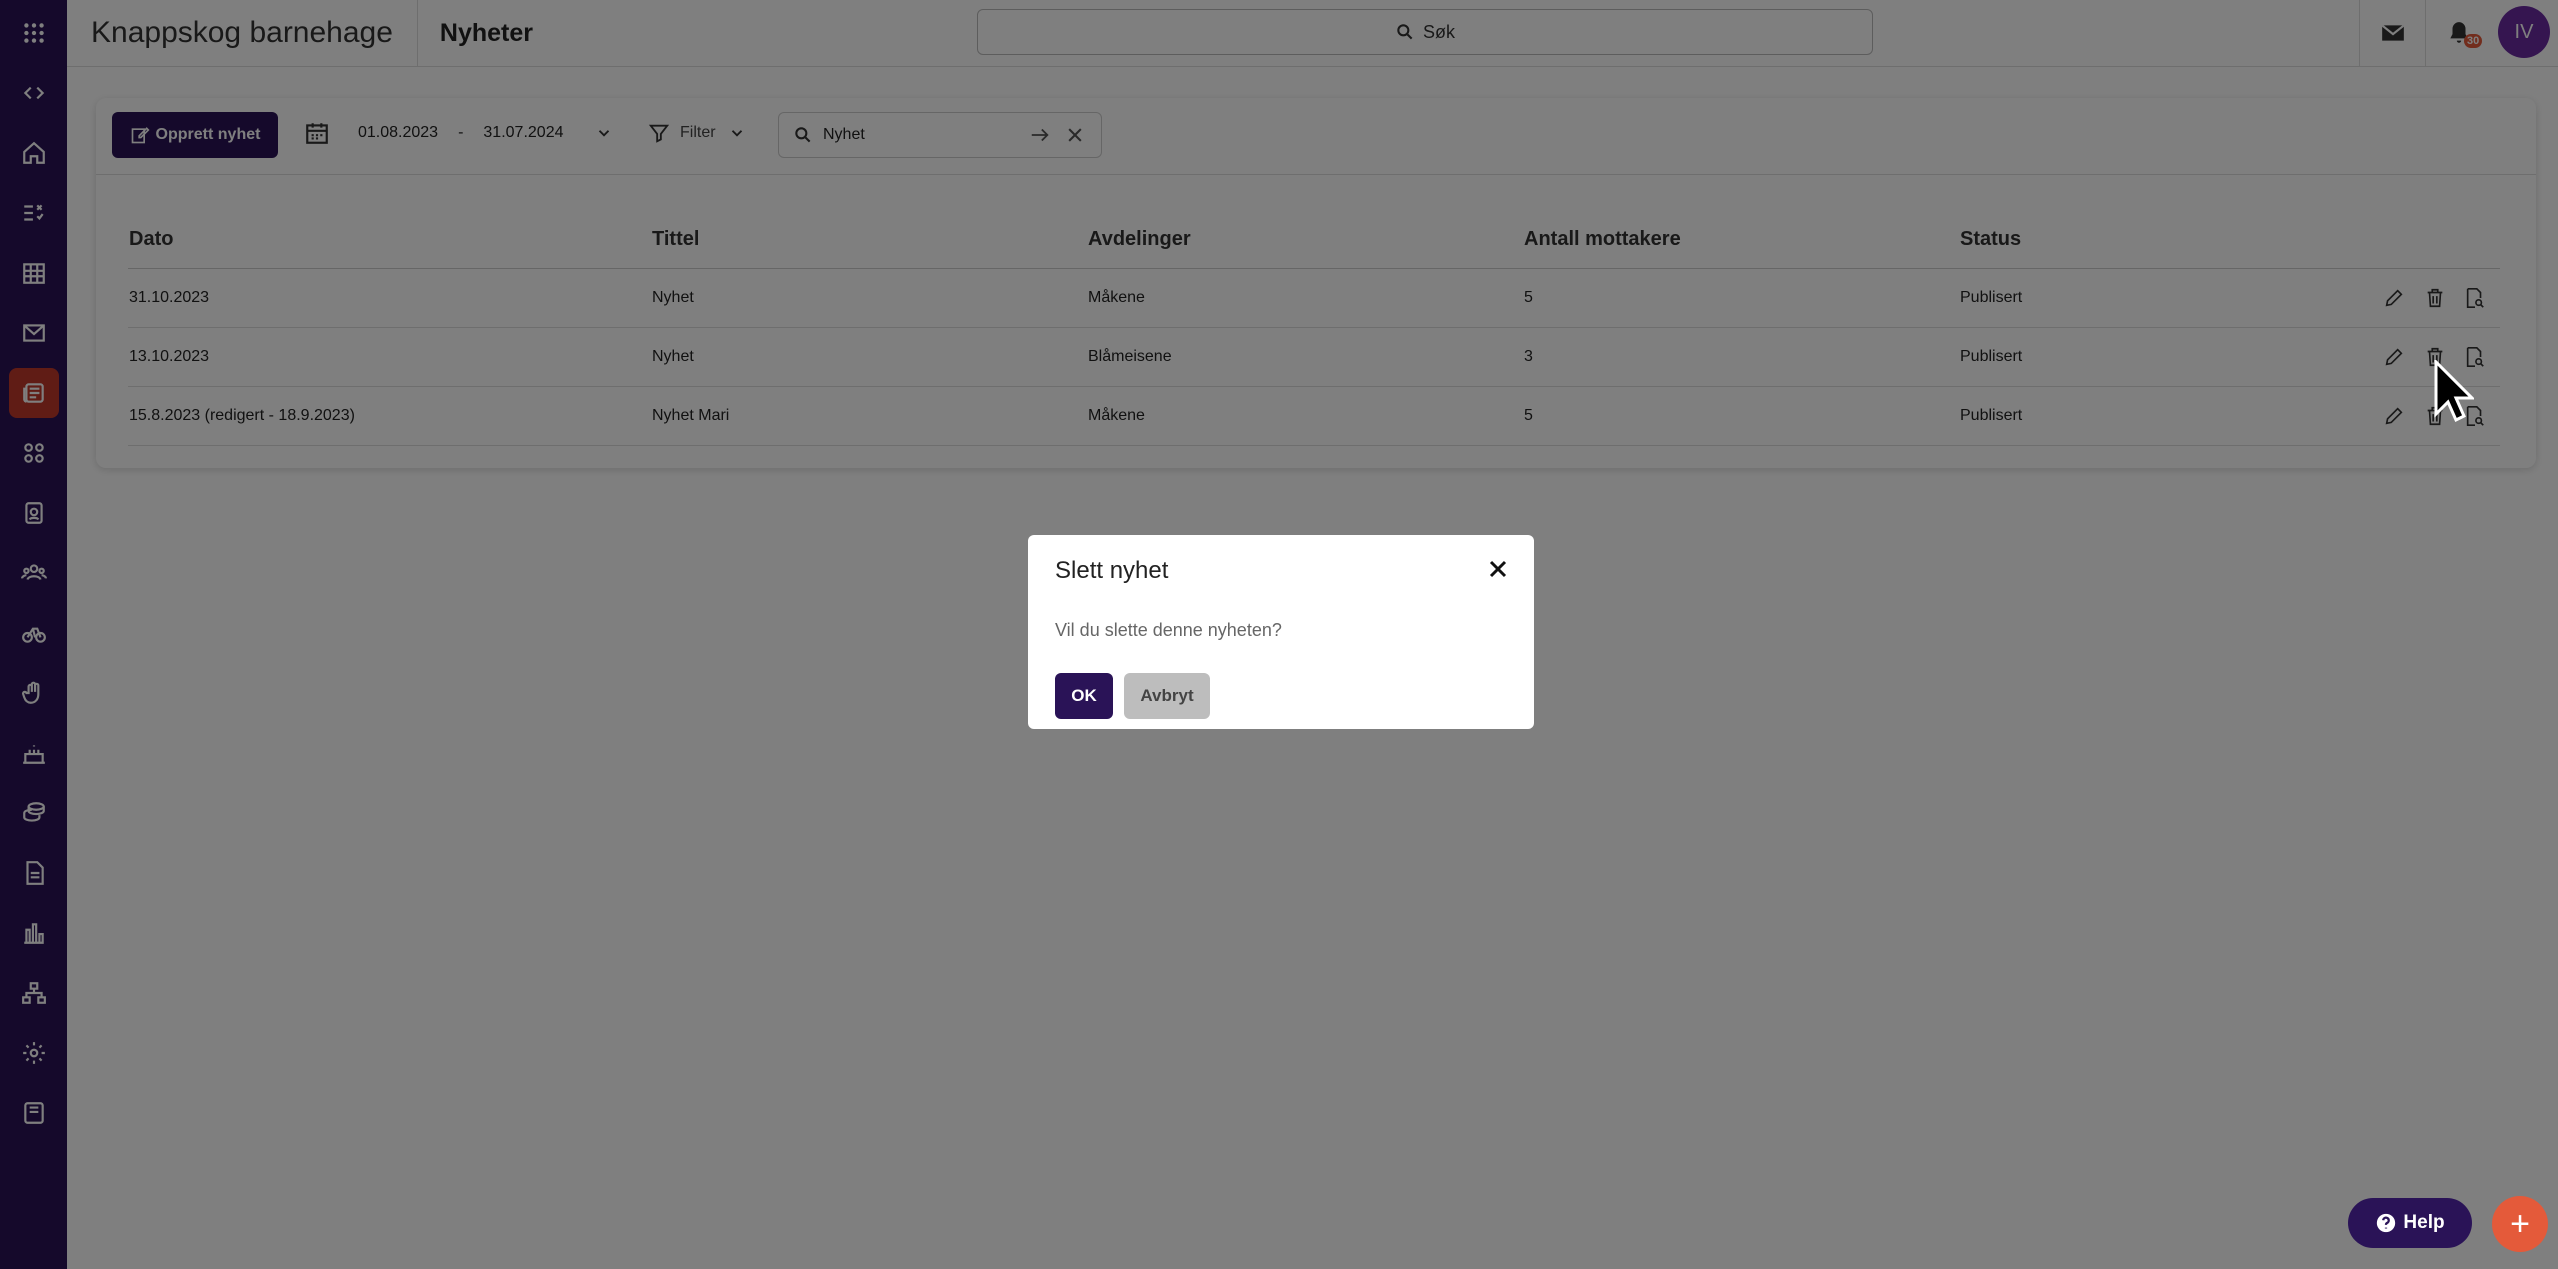 The height and width of the screenshot is (1269, 2558). What do you see at coordinates (2520, 1224) in the screenshot?
I see `add-button: +` at bounding box center [2520, 1224].